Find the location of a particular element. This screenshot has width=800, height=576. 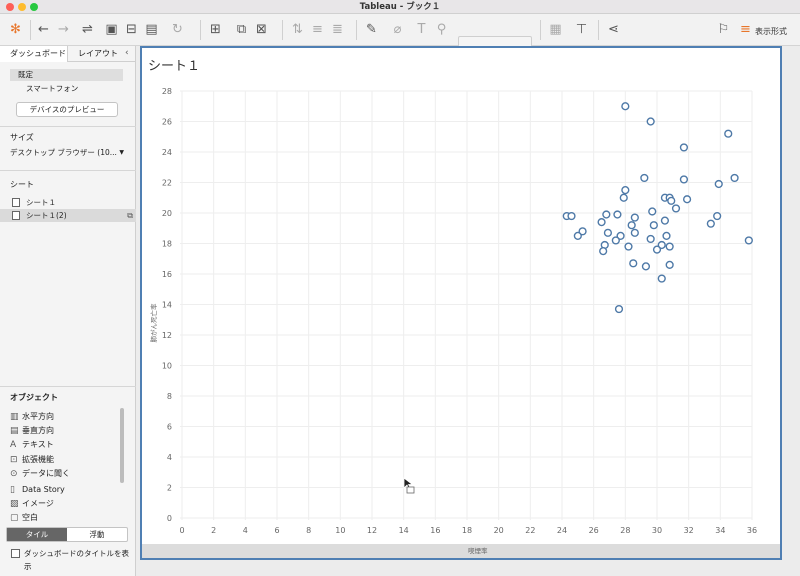

save-icon: ▣ is located at coordinates (111, 30).